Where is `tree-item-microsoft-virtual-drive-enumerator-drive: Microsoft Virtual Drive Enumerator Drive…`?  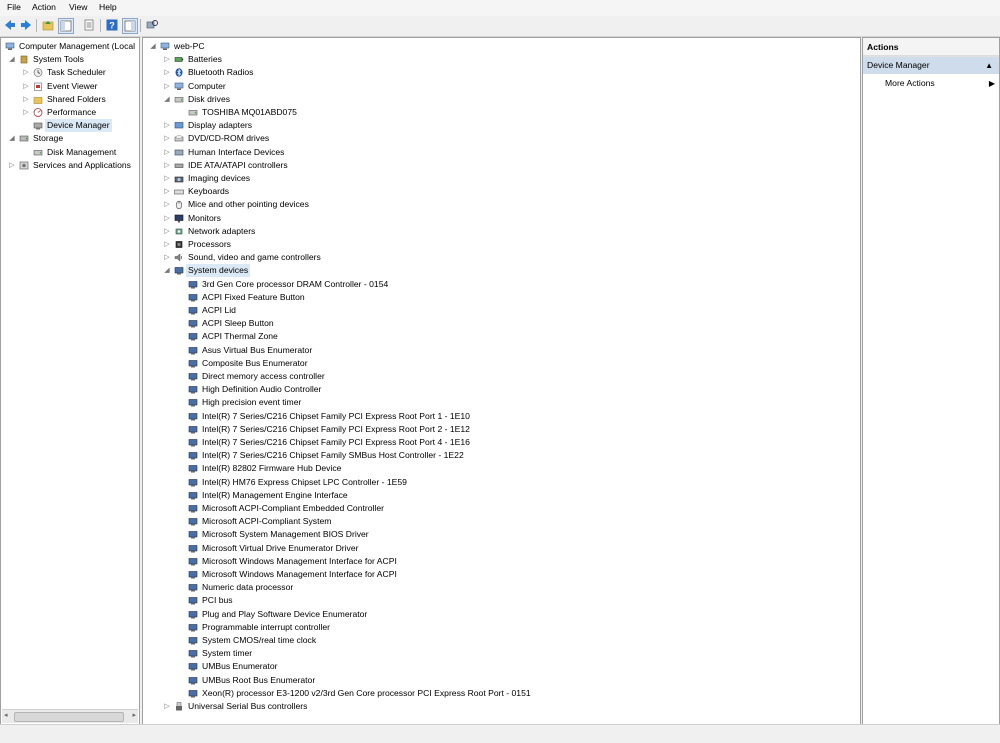 tree-item-microsoft-virtual-drive-enumerator-drive: Microsoft Virtual Drive Enumerator Drive… is located at coordinates (501, 548).